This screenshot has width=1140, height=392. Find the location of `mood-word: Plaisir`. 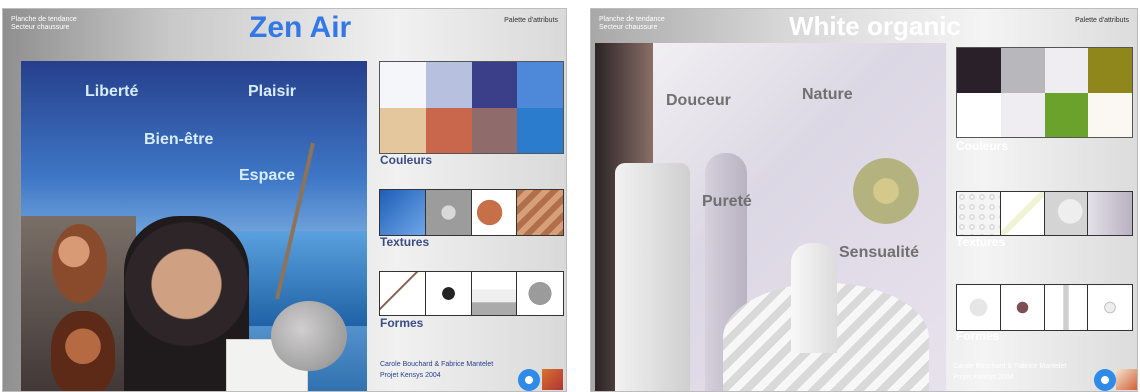

mood-word: Plaisir is located at coordinates (272, 91).